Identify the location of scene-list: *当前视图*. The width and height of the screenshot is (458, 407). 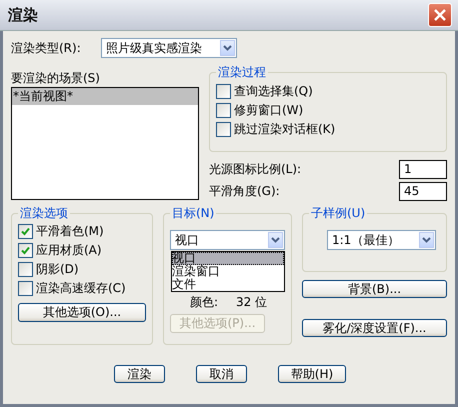
(105, 143).